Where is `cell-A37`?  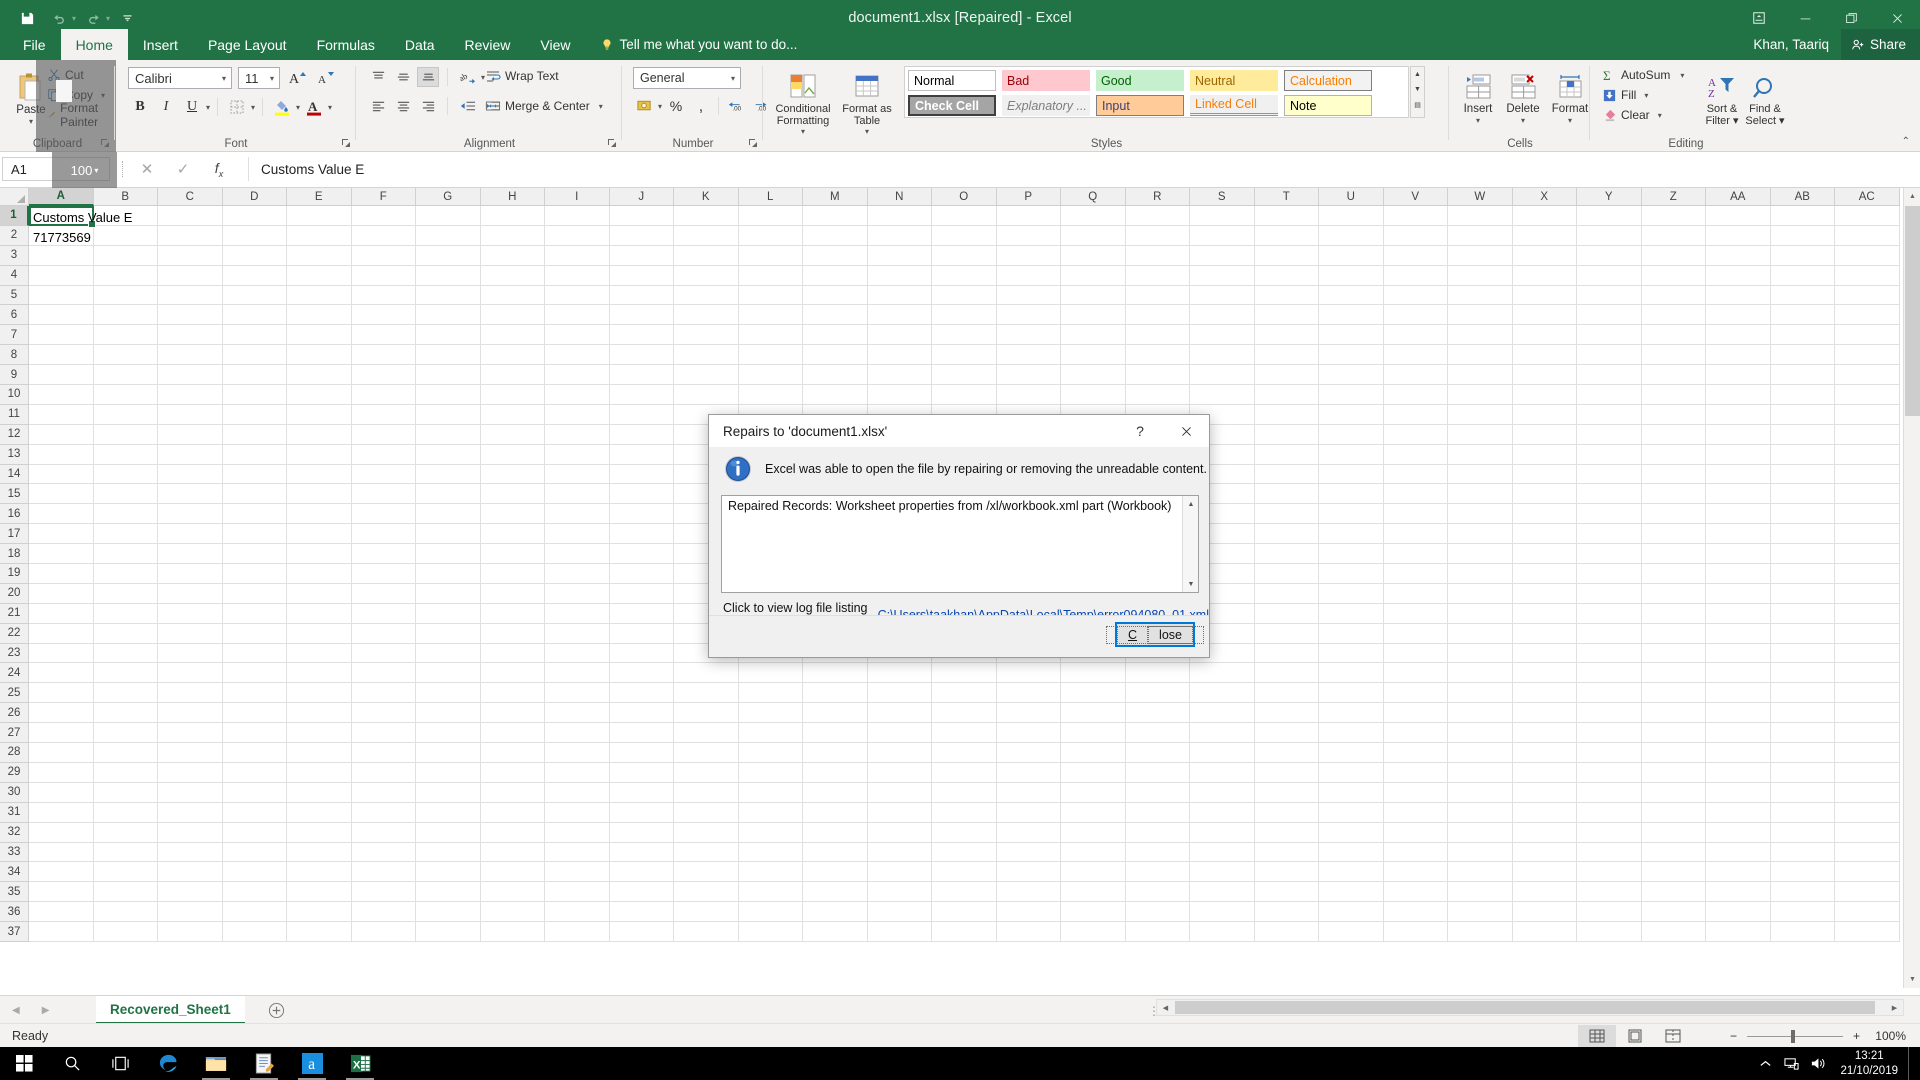
cell-A37 is located at coordinates (61, 932).